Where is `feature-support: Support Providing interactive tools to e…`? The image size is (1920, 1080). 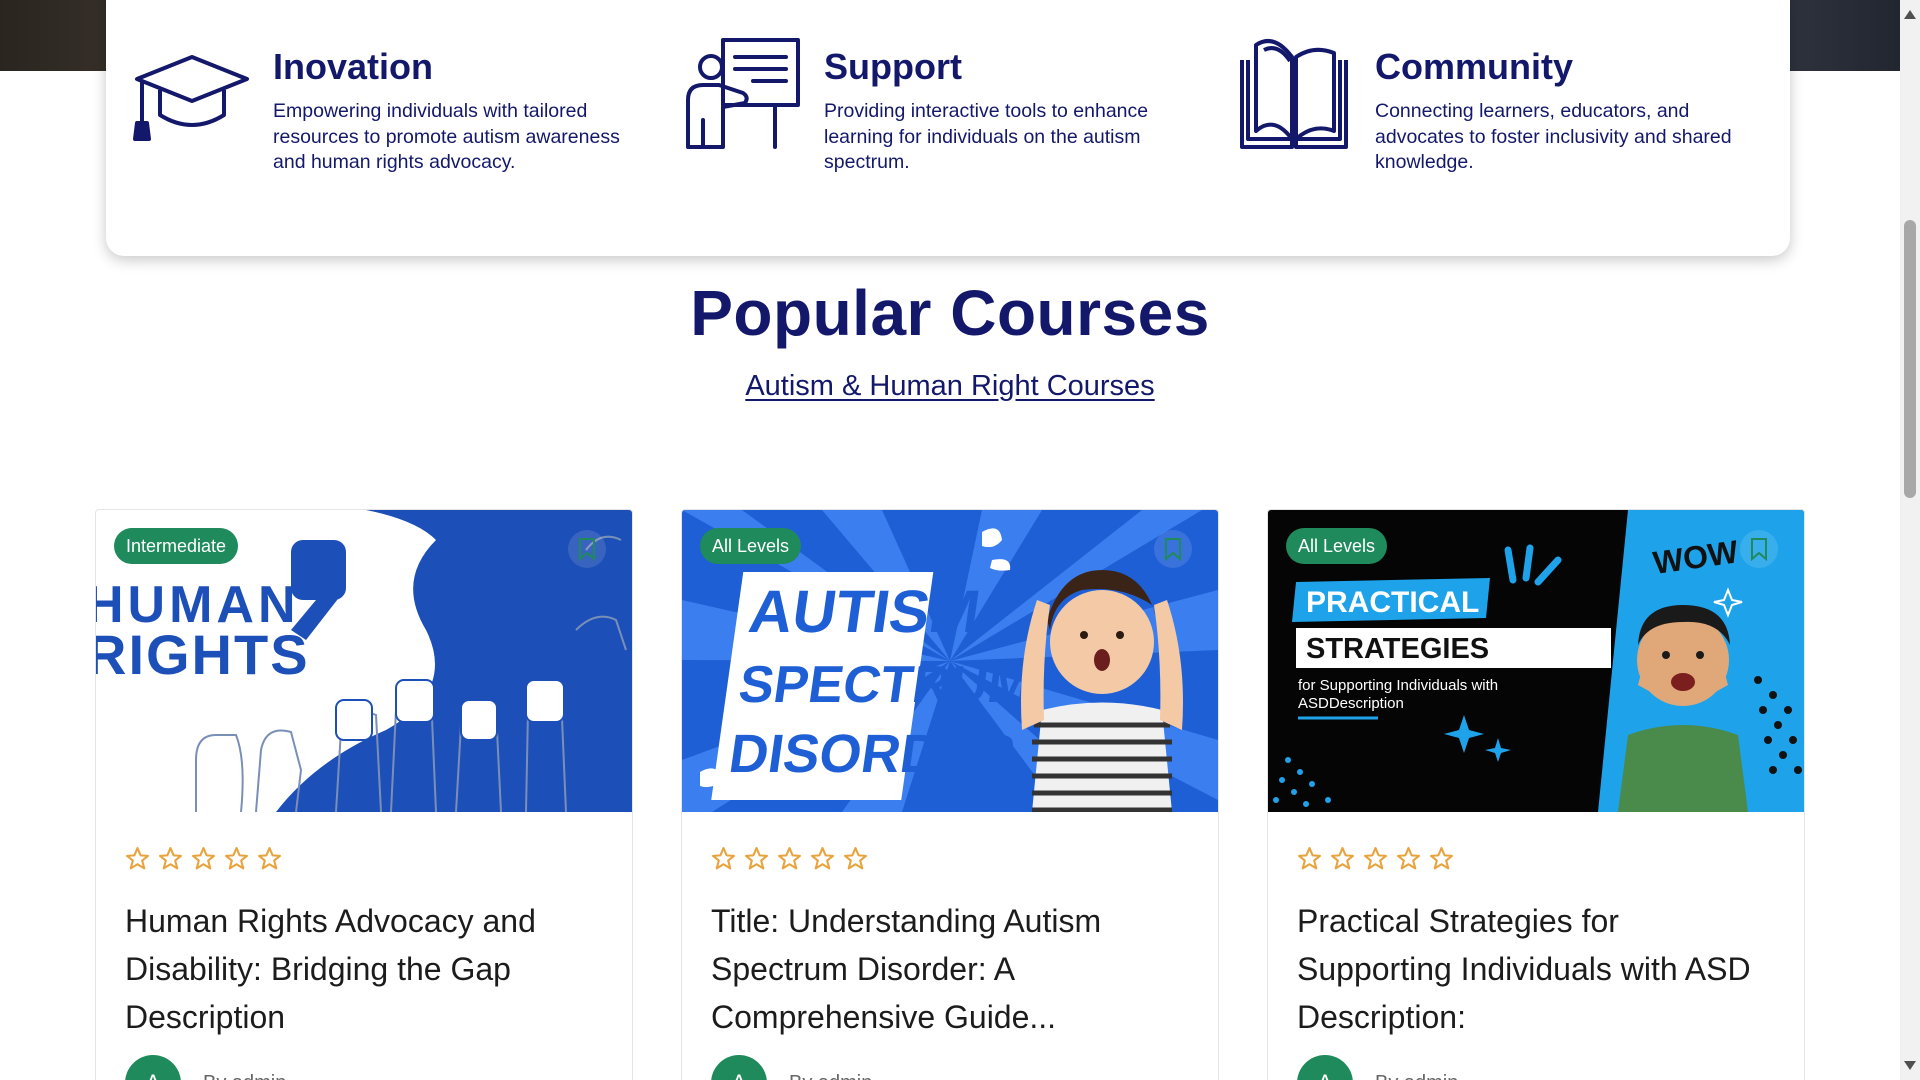 feature-support: Support Providing interactive tools to e… is located at coordinates (927, 120).